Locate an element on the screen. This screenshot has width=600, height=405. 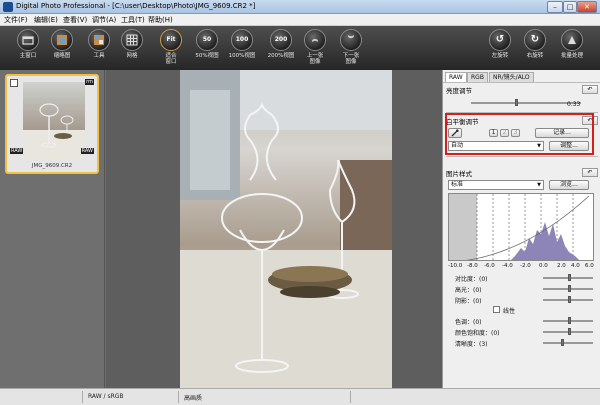
batch-process-button: 批量处理 is located at coordinates (572, 49).